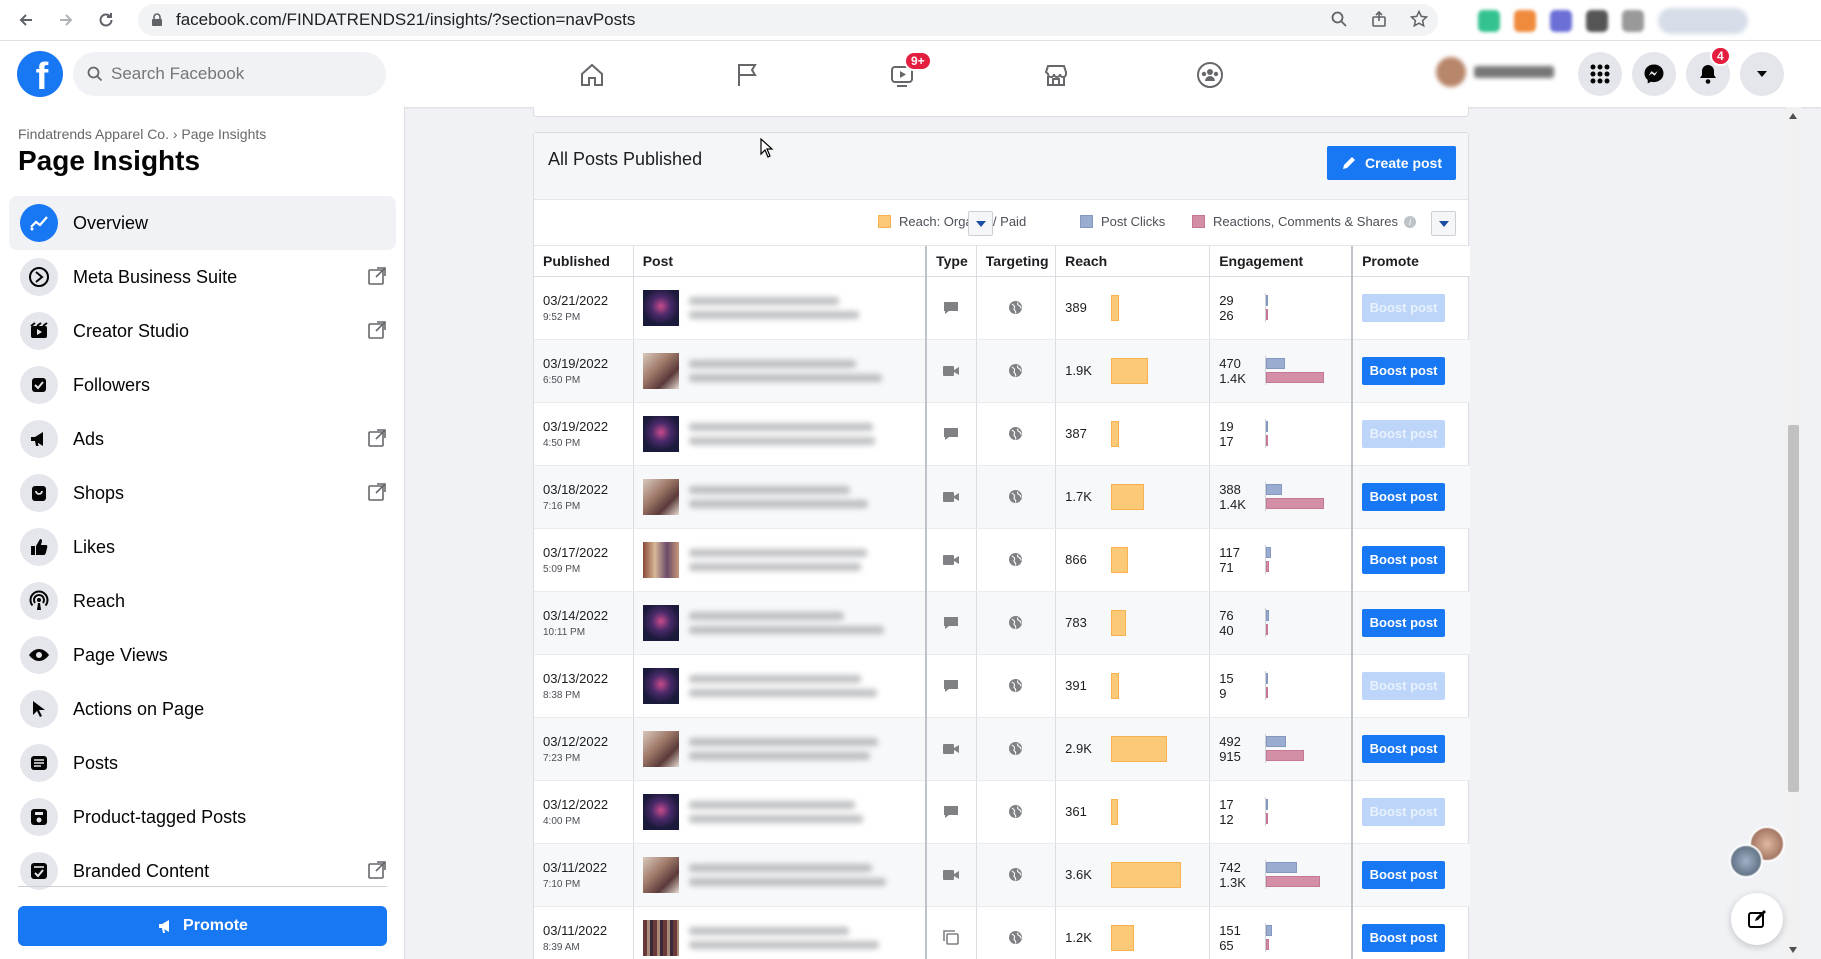 The width and height of the screenshot is (1821, 959). What do you see at coordinates (202, 277) in the screenshot?
I see `sidebar-item-meta-business-suite: Meta Business Suite` at bounding box center [202, 277].